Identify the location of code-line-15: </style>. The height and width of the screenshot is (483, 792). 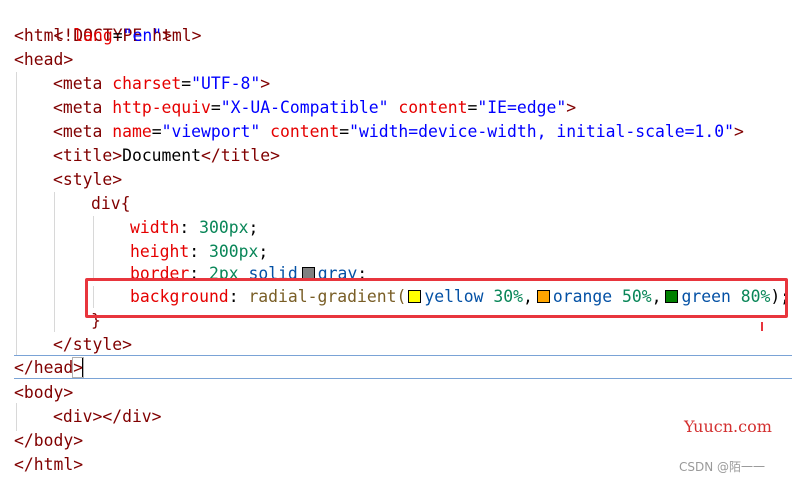
(92, 344).